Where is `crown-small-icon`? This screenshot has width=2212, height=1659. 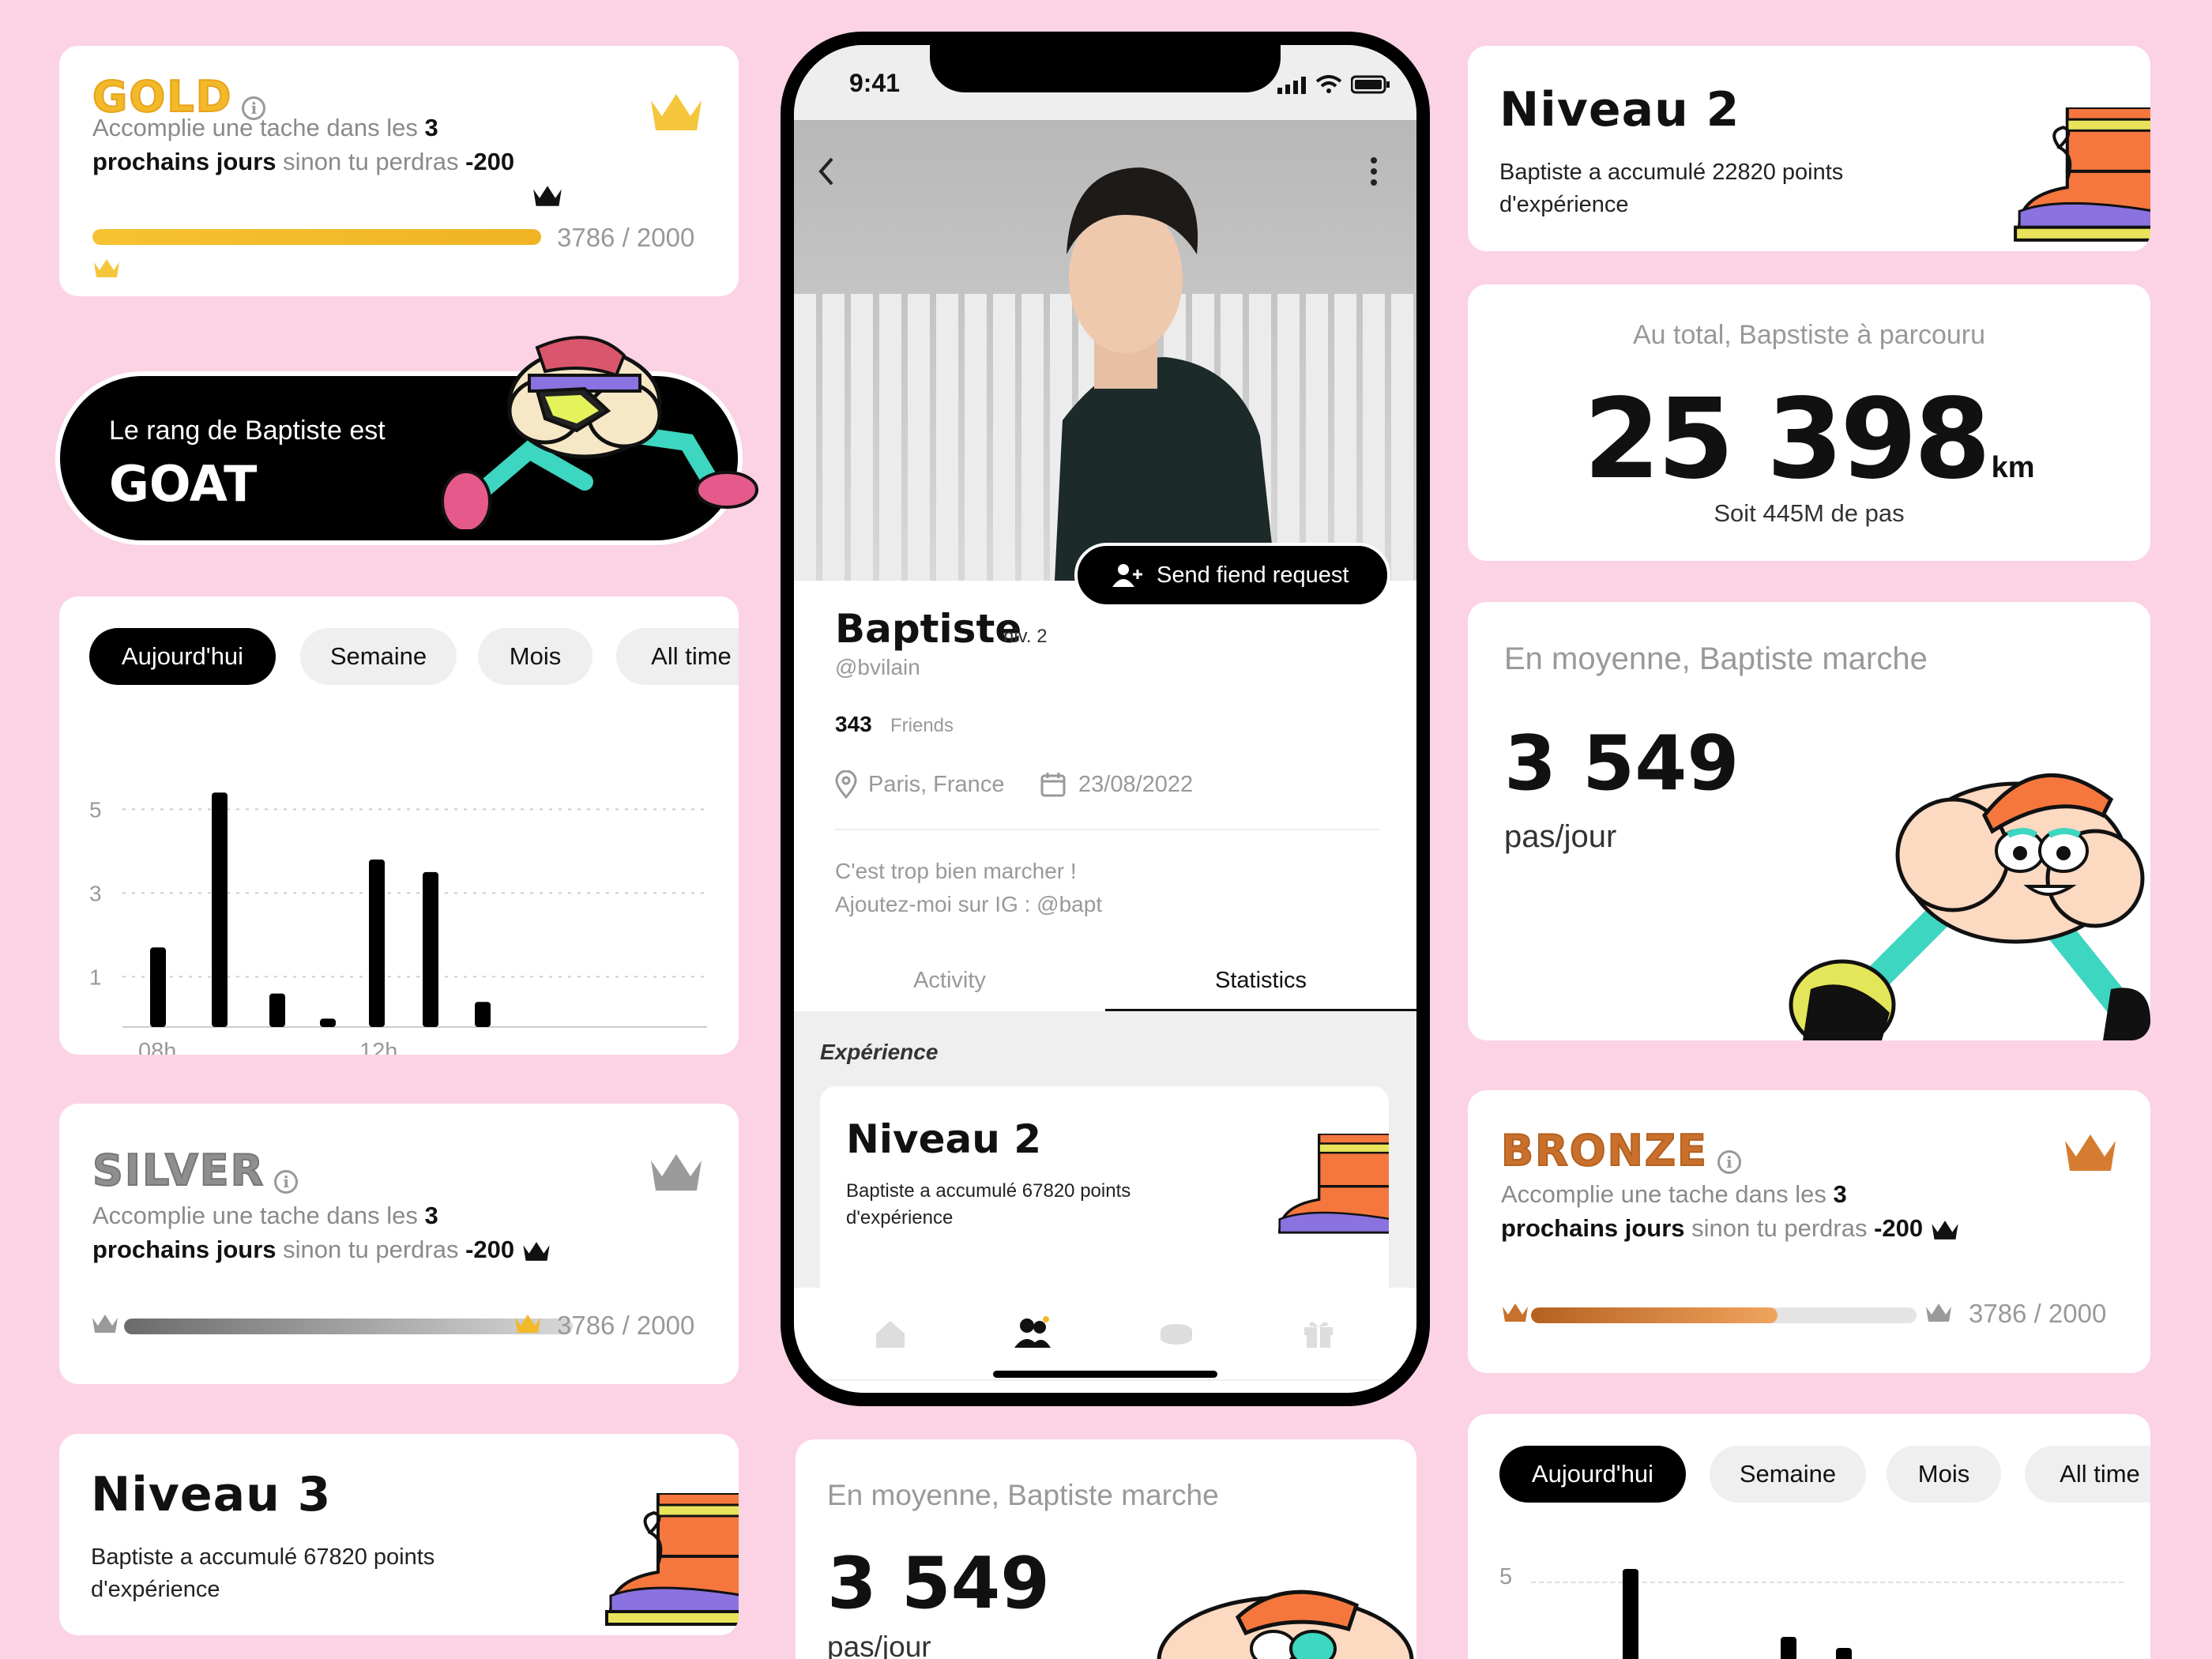
crown-small-icon is located at coordinates (548, 196).